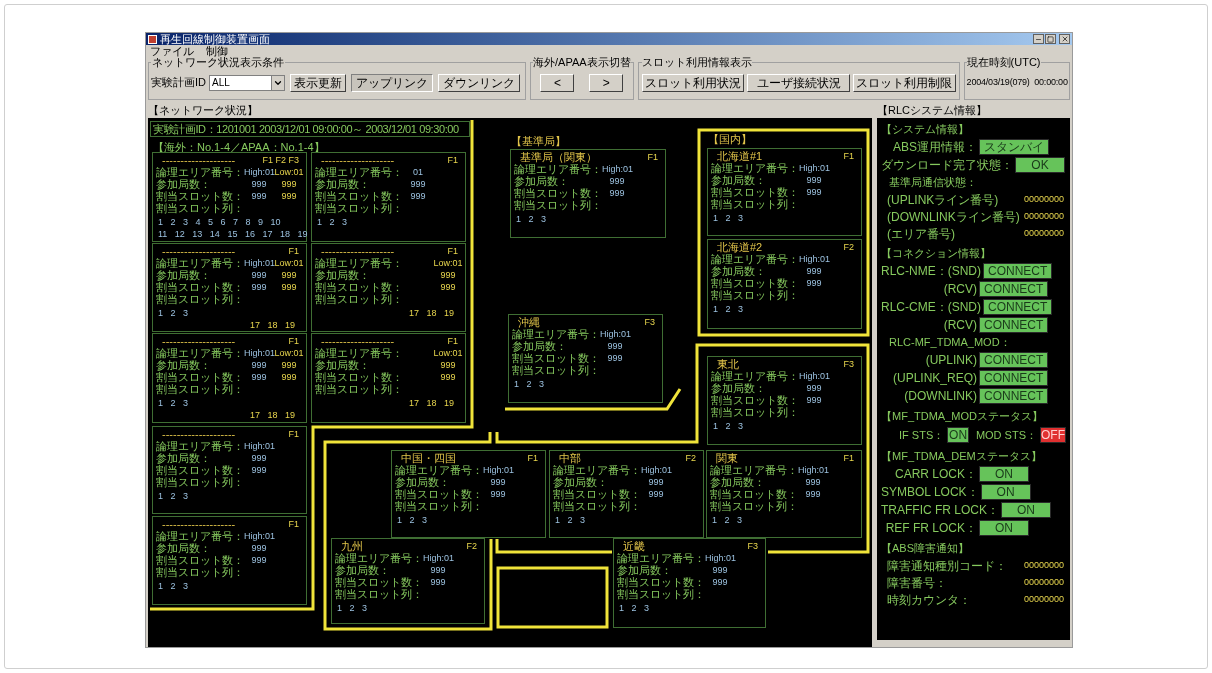 This screenshot has height=673, width=1212. Describe the element at coordinates (582, 62) in the screenshot. I see `group-title: 海外/APAA表示切替` at that location.